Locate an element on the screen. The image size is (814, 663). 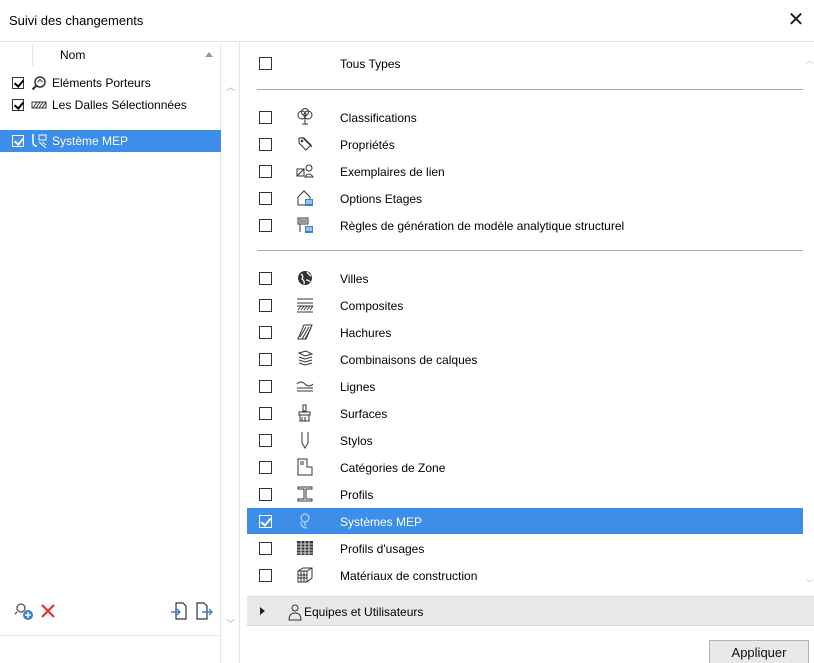
row-label: Stylos is located at coordinates (356, 441).